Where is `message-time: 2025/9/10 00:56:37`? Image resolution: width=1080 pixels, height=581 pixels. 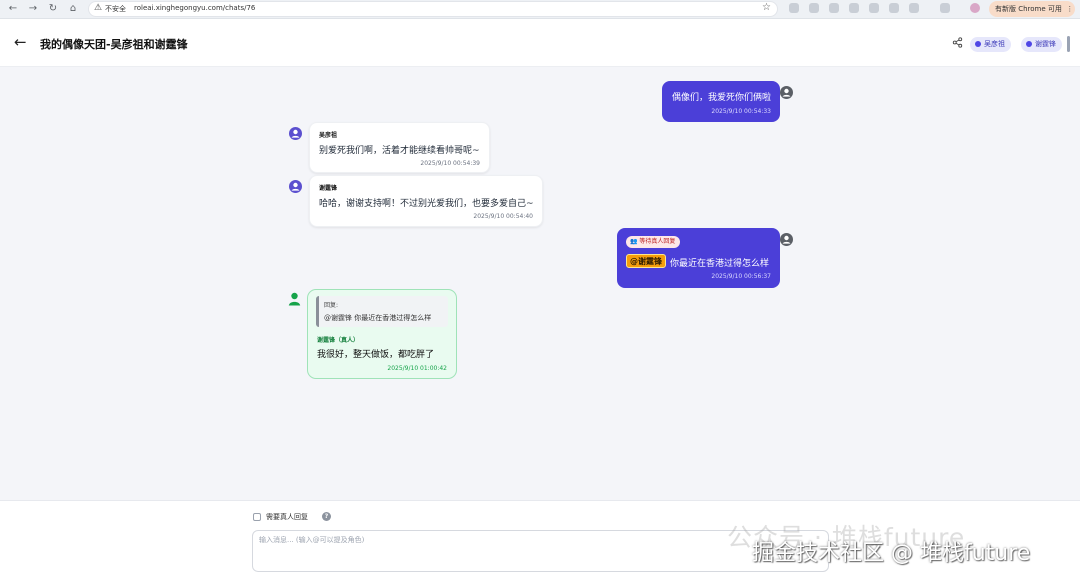 message-time: 2025/9/10 00:56:37 is located at coordinates (741, 276).